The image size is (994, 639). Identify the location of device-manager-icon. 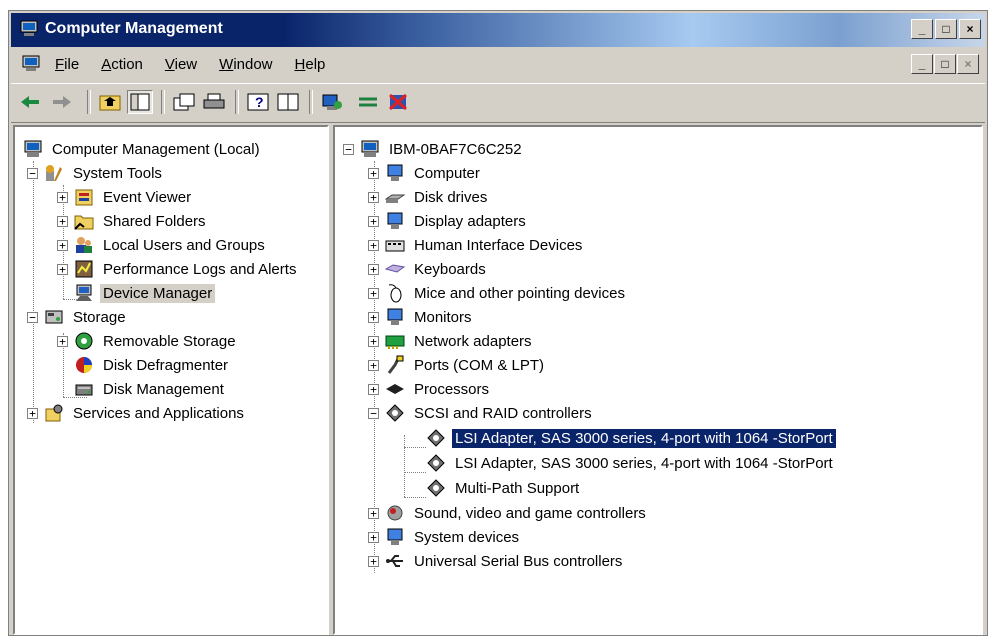
(84, 292).